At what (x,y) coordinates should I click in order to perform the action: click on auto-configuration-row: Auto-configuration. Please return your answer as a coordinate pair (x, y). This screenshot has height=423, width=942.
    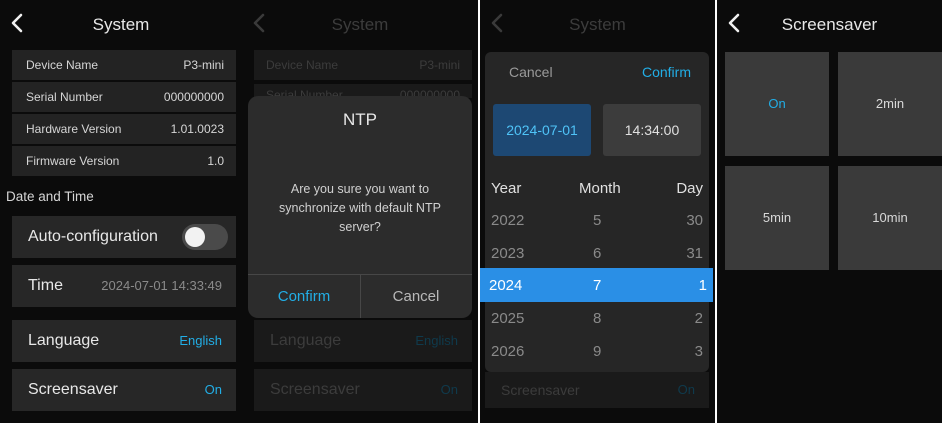
    Looking at the image, I should click on (124, 237).